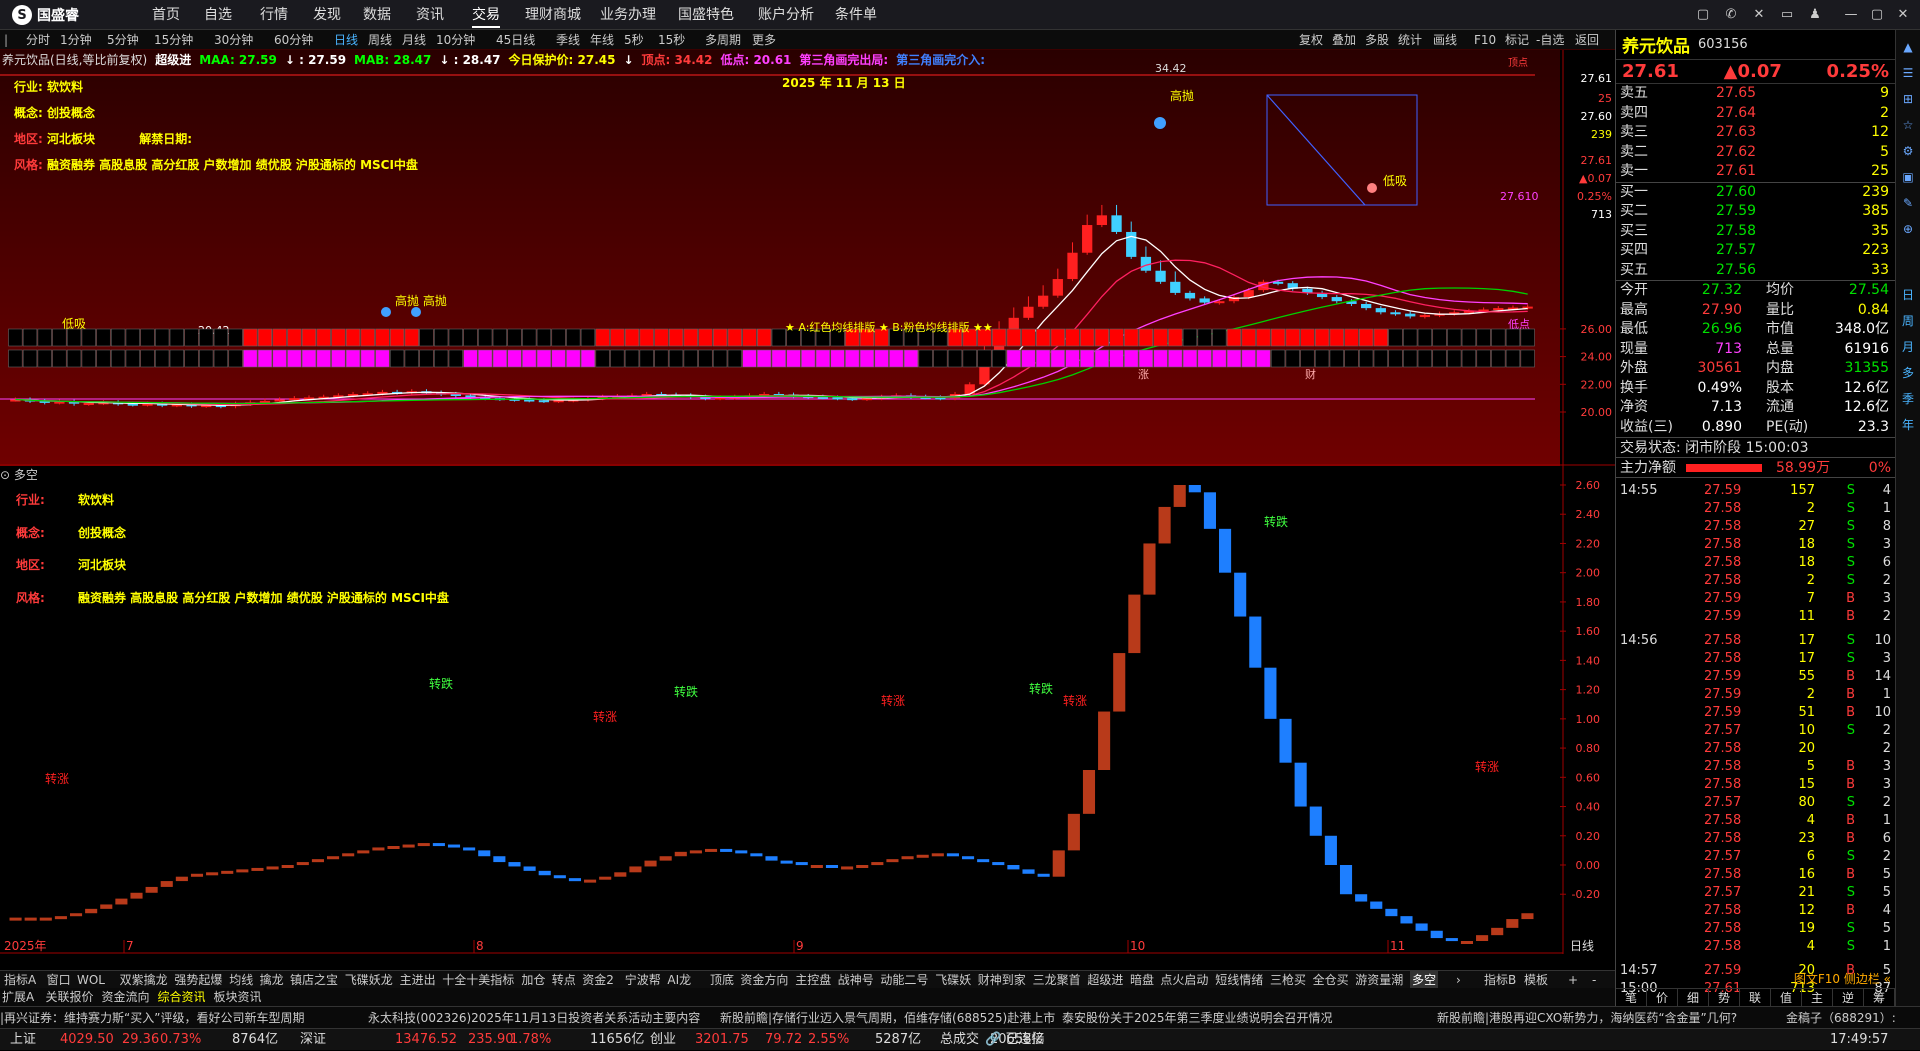 This screenshot has width=1920, height=1051. Describe the element at coordinates (377, 15) in the screenshot. I see `nav-item-4: 数据` at that location.